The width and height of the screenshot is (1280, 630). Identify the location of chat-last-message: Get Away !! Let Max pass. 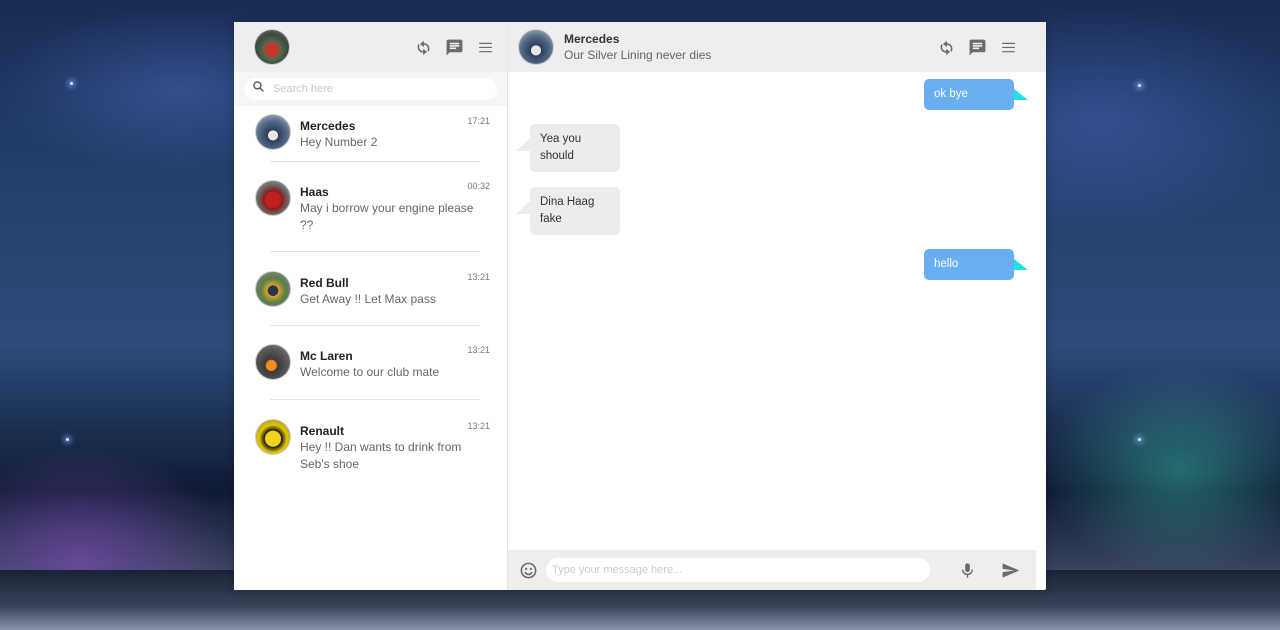
(368, 299).